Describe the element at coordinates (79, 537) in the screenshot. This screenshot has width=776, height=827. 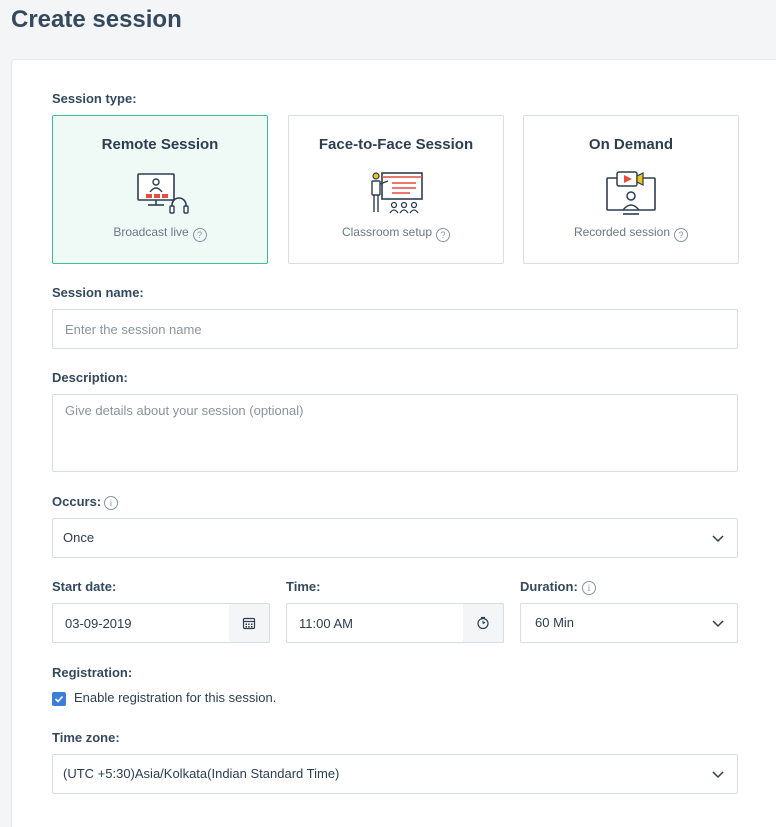
I see `occurs-value: Once` at that location.